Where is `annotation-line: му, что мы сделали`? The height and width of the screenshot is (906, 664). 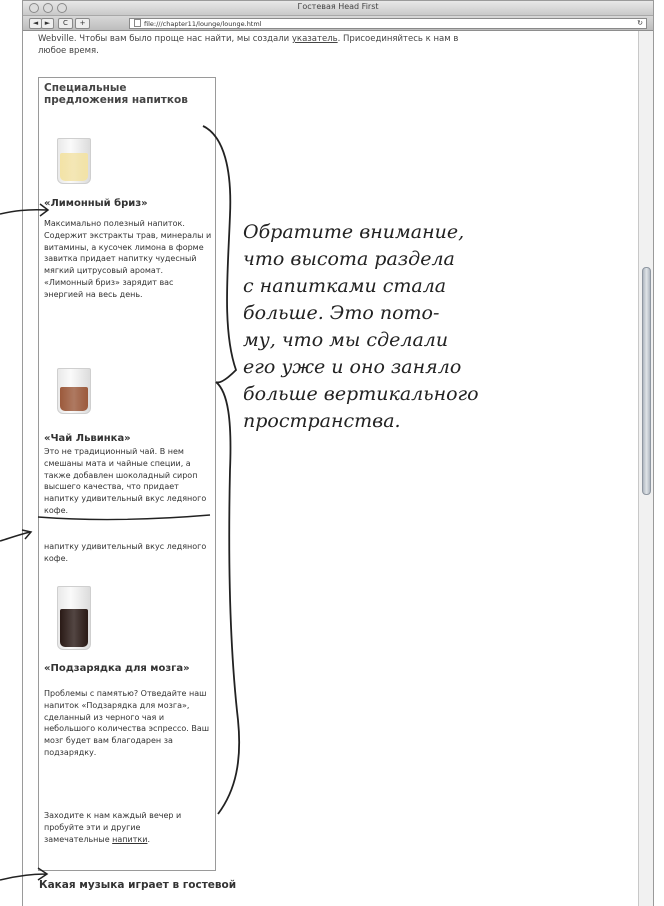 annotation-line: му, что мы сделали is located at coordinates (346, 340).